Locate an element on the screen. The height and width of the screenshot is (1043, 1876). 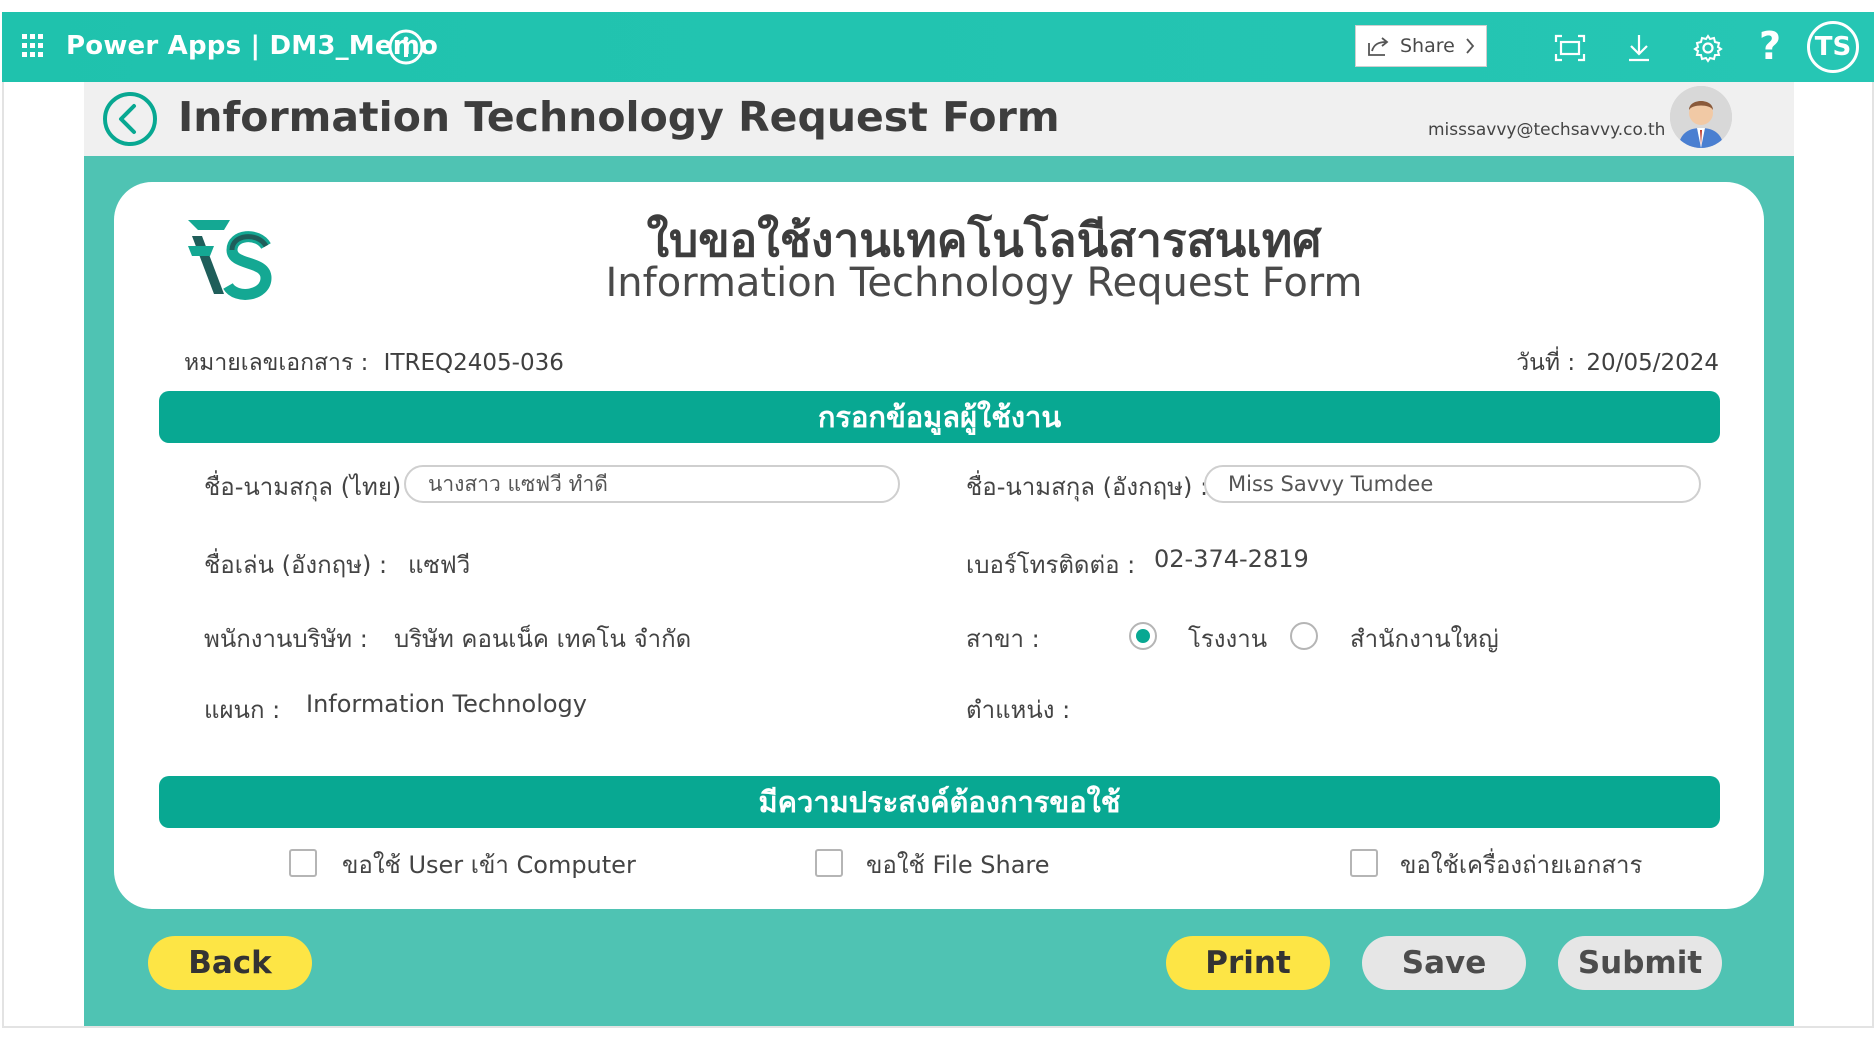
nickname-label: ชื่อเล่น (อังกฤษ) : is located at coordinates (296, 565).